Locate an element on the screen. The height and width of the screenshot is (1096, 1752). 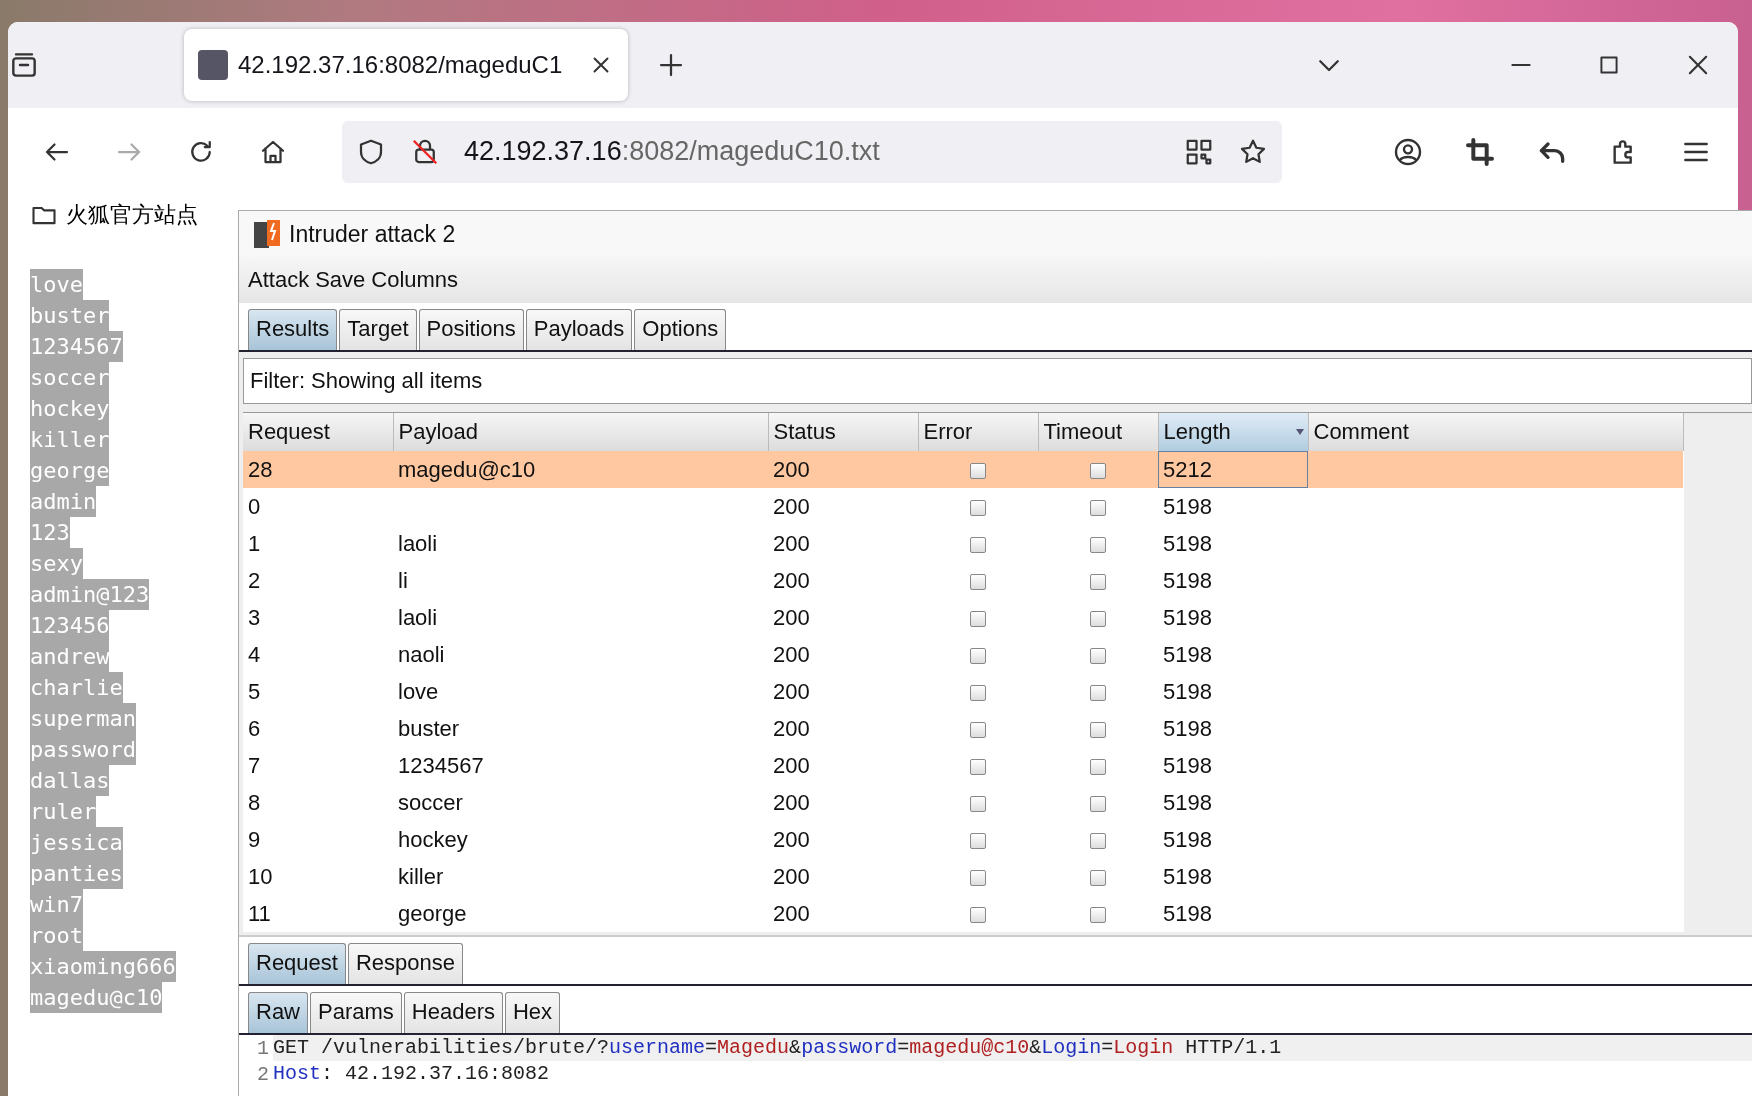
result-row: 6 buster 200 5198 is located at coordinates (963, 728).